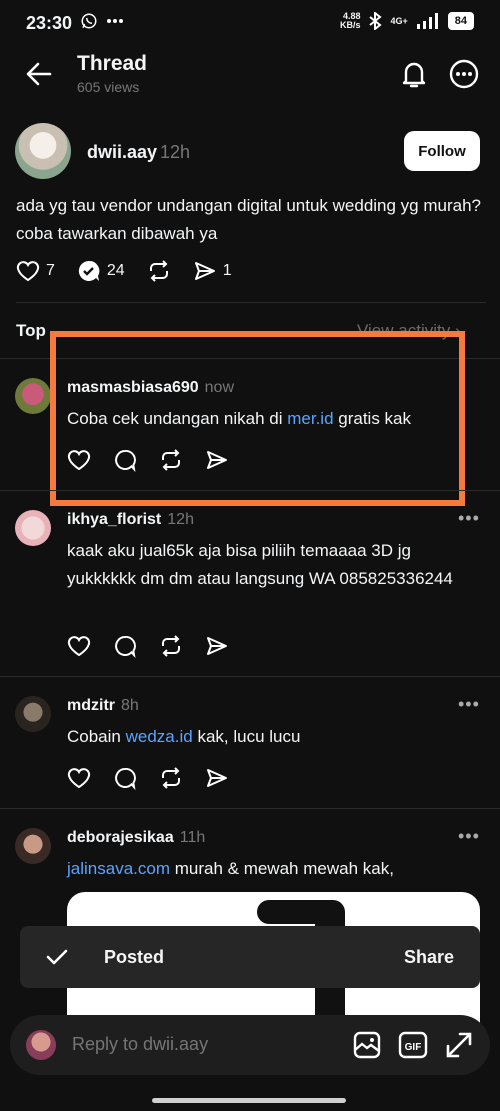 This screenshot has height=1111, width=500. Describe the element at coordinates (159, 736) in the screenshot. I see `reply-link: wedza.id` at that location.